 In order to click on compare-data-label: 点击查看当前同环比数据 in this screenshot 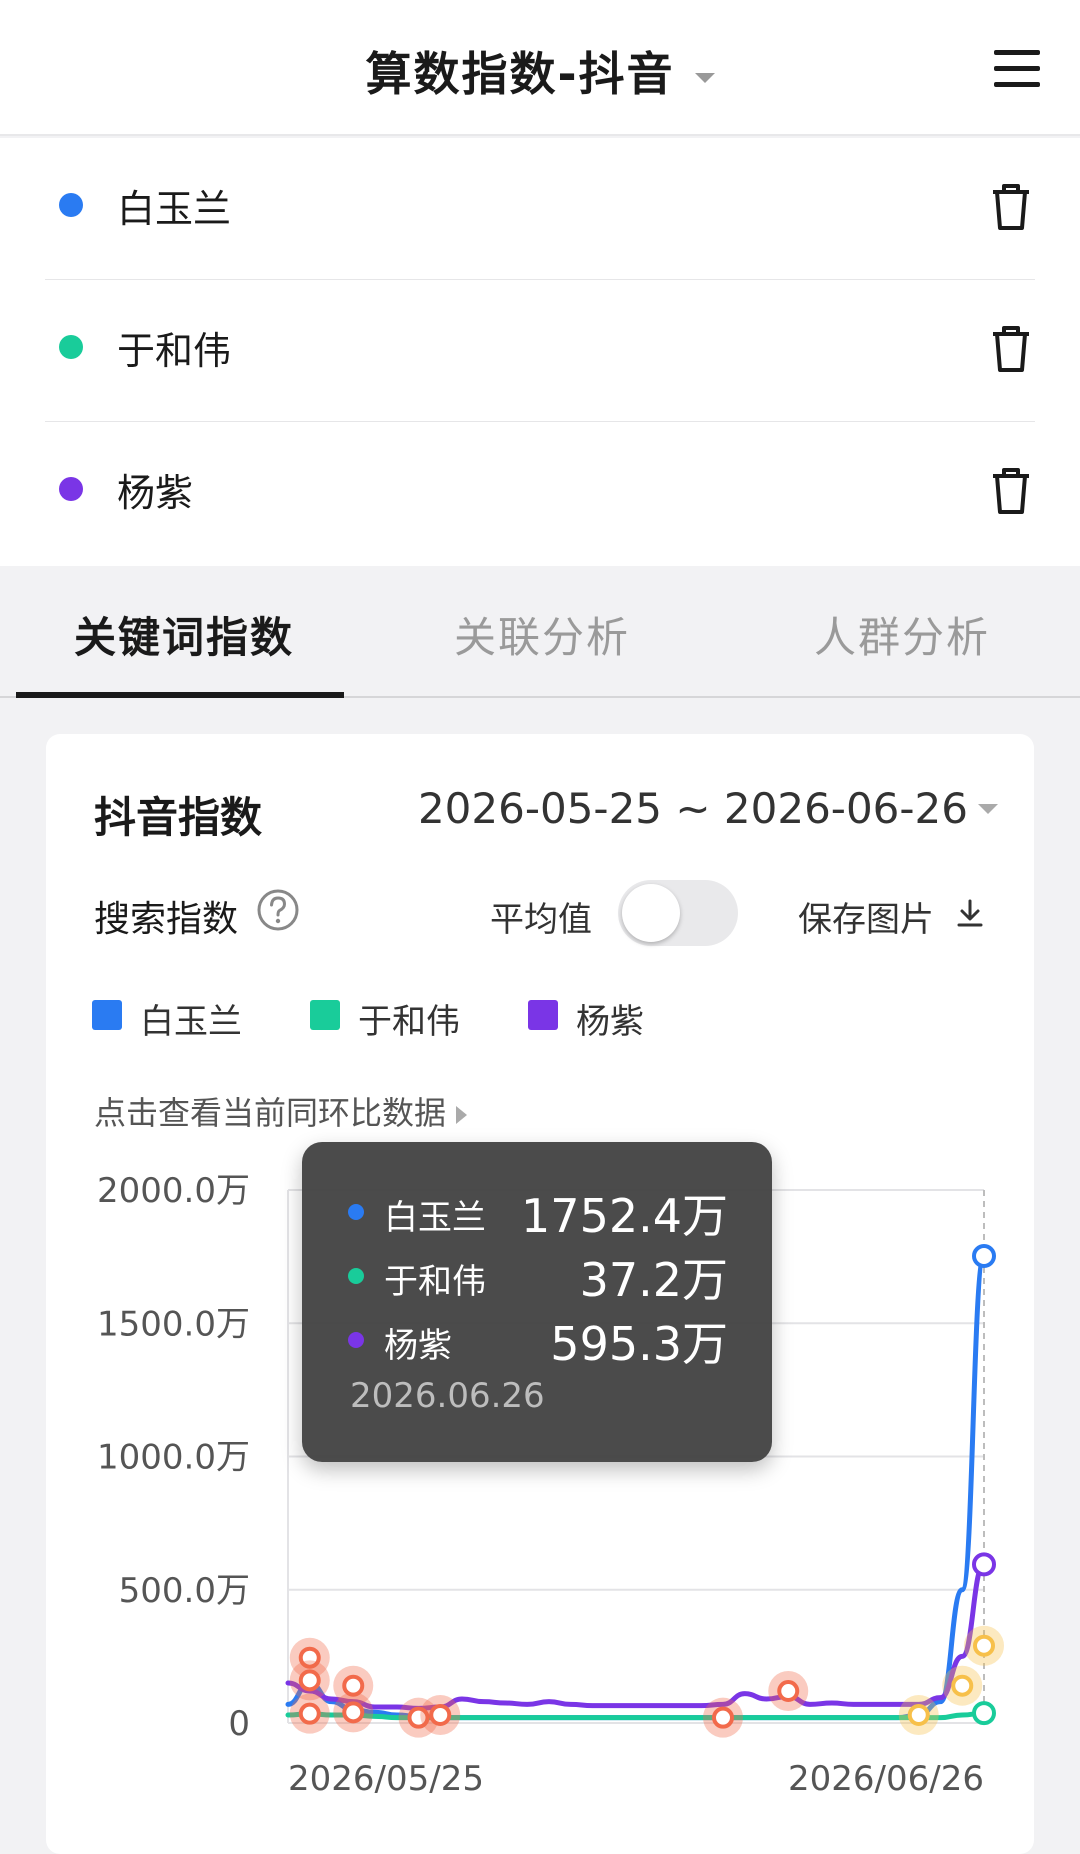, I will do `click(270, 1113)`.